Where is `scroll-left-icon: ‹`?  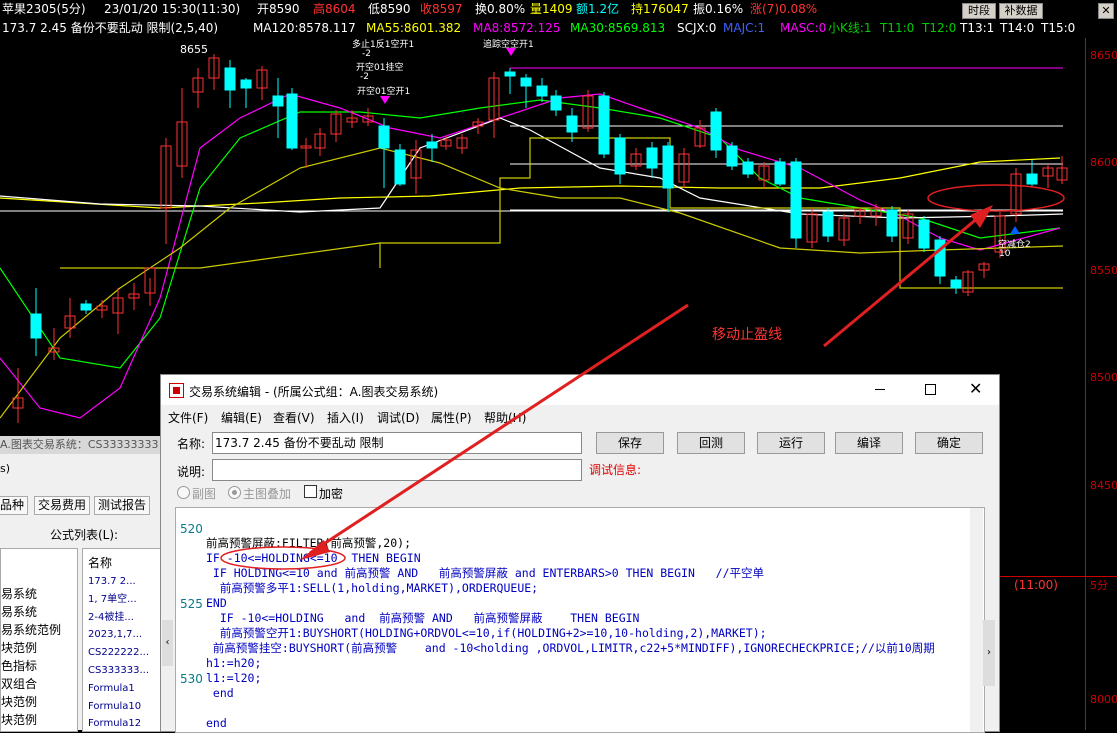
scroll-left-icon: ‹ is located at coordinates (167, 643).